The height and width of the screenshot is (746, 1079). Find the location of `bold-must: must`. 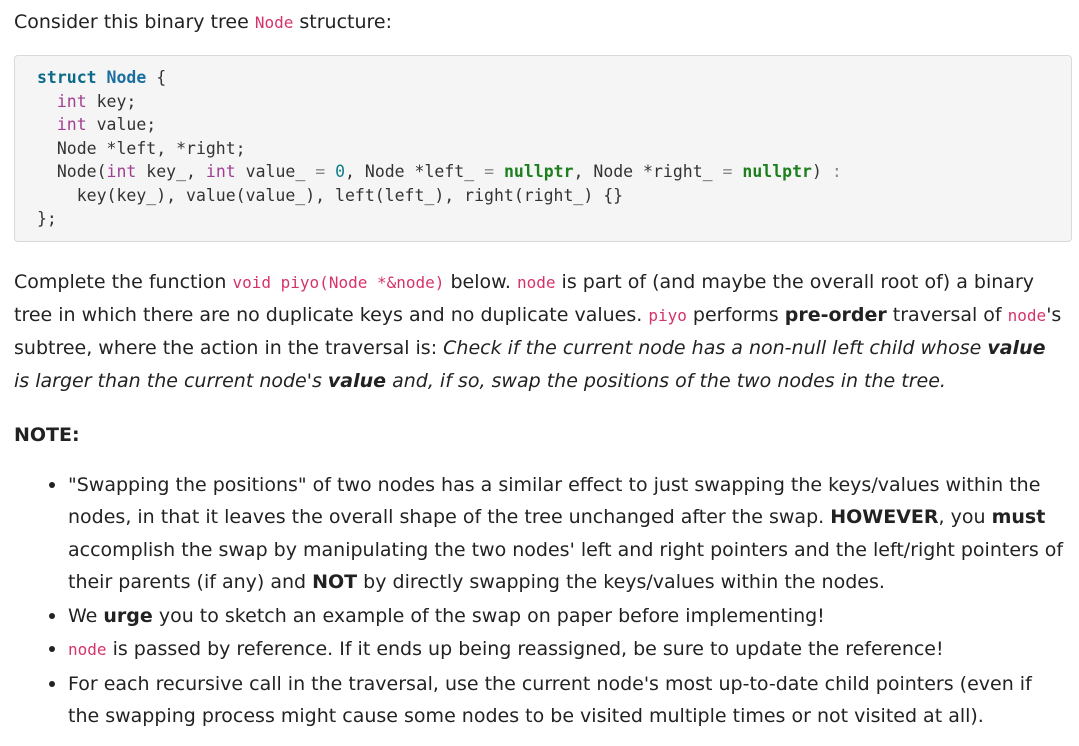

bold-must: must is located at coordinates (1018, 517).